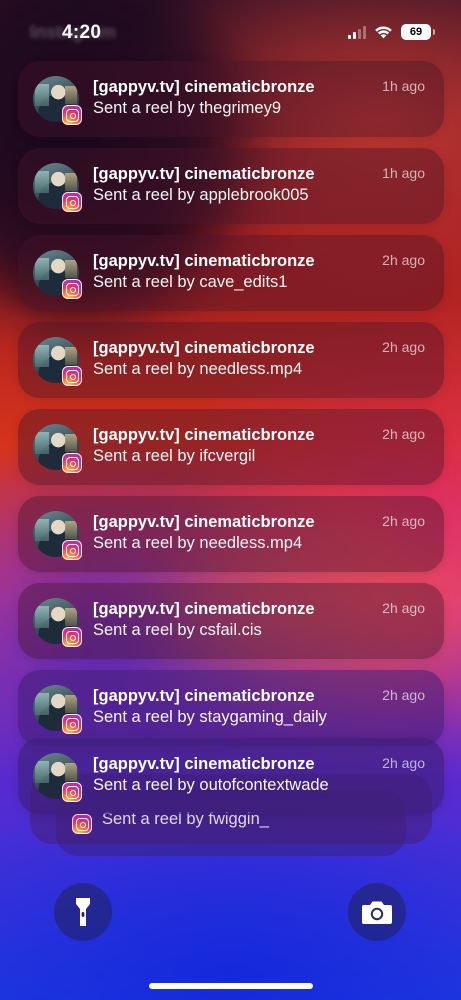 This screenshot has width=461, height=1000. I want to click on camera-button, so click(377, 912).